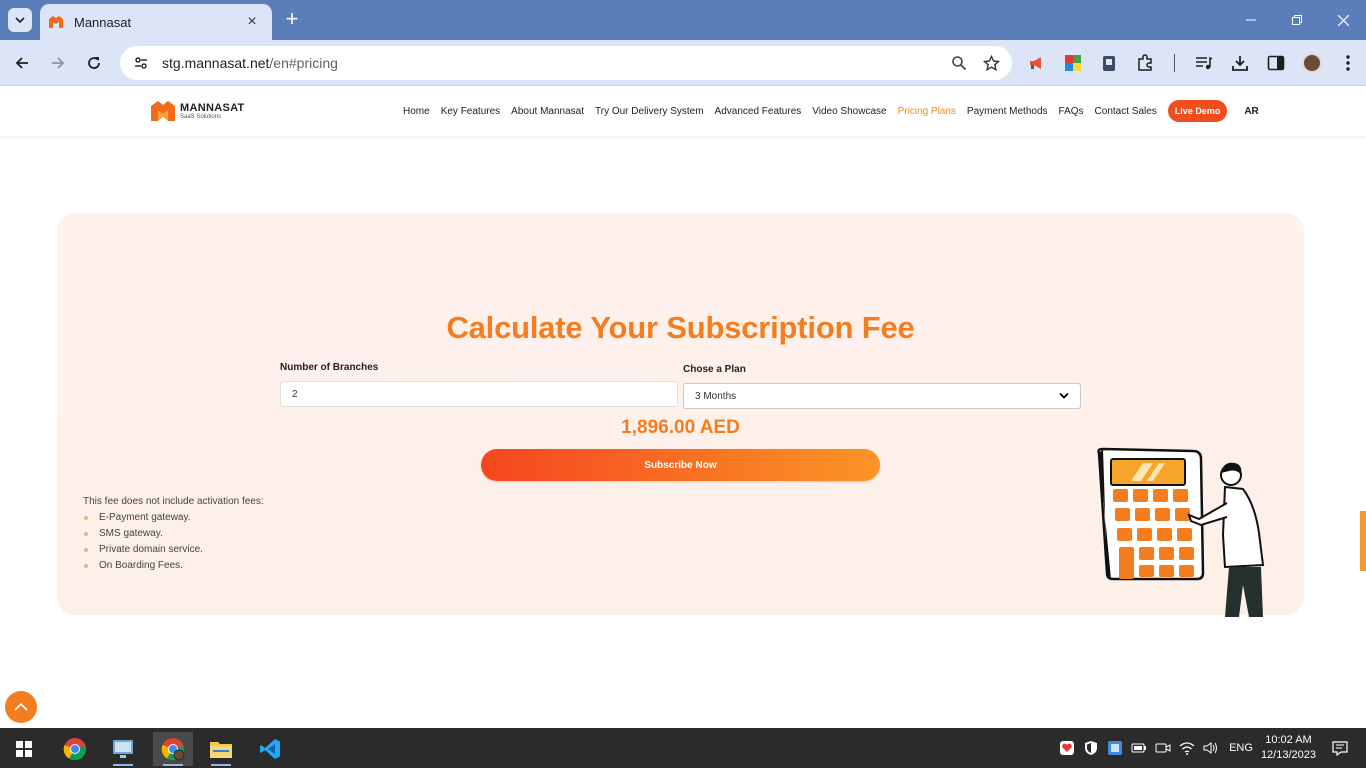 This screenshot has height=768, width=1366. I want to click on notifications-icon, so click(1340, 748).